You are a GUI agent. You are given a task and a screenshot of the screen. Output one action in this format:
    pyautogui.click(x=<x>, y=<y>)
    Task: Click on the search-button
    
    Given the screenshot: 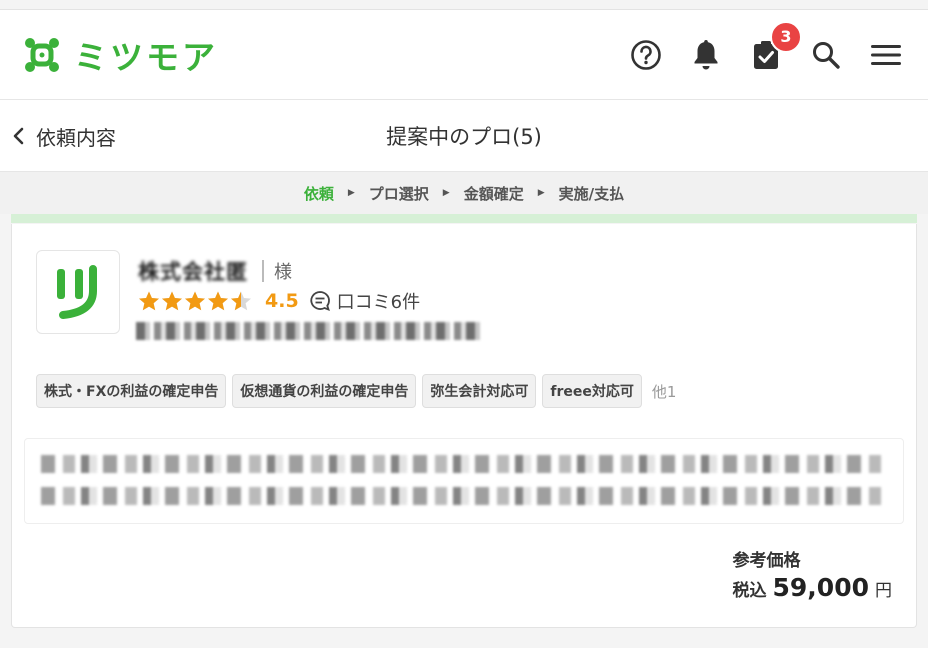 What is the action you would take?
    pyautogui.click(x=826, y=55)
    